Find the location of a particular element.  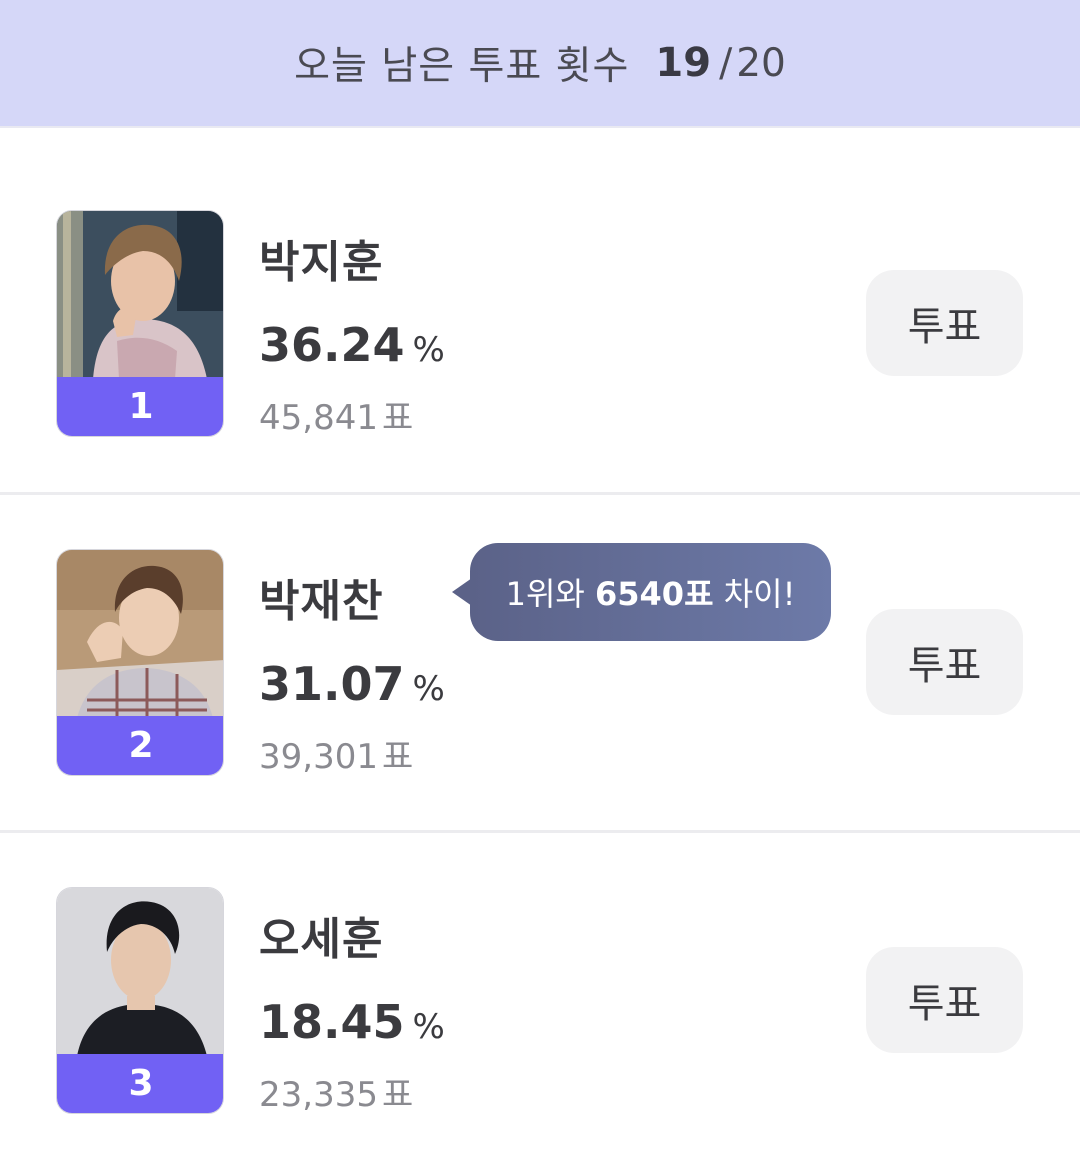

vote-gap-tooltip: 1위와 6540표 차이! is located at coordinates (650, 592).